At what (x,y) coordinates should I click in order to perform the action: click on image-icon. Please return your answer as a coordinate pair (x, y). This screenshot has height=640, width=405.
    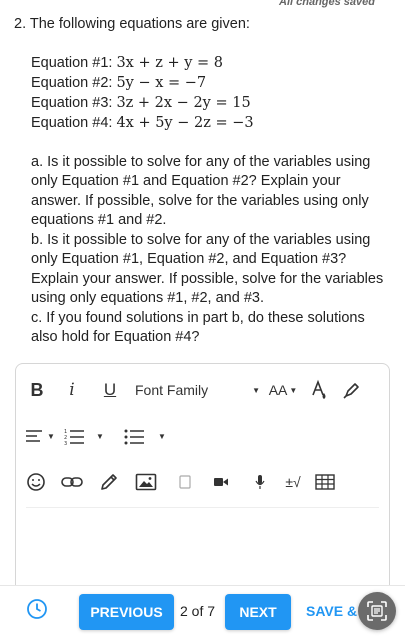
    Looking at the image, I should click on (146, 482).